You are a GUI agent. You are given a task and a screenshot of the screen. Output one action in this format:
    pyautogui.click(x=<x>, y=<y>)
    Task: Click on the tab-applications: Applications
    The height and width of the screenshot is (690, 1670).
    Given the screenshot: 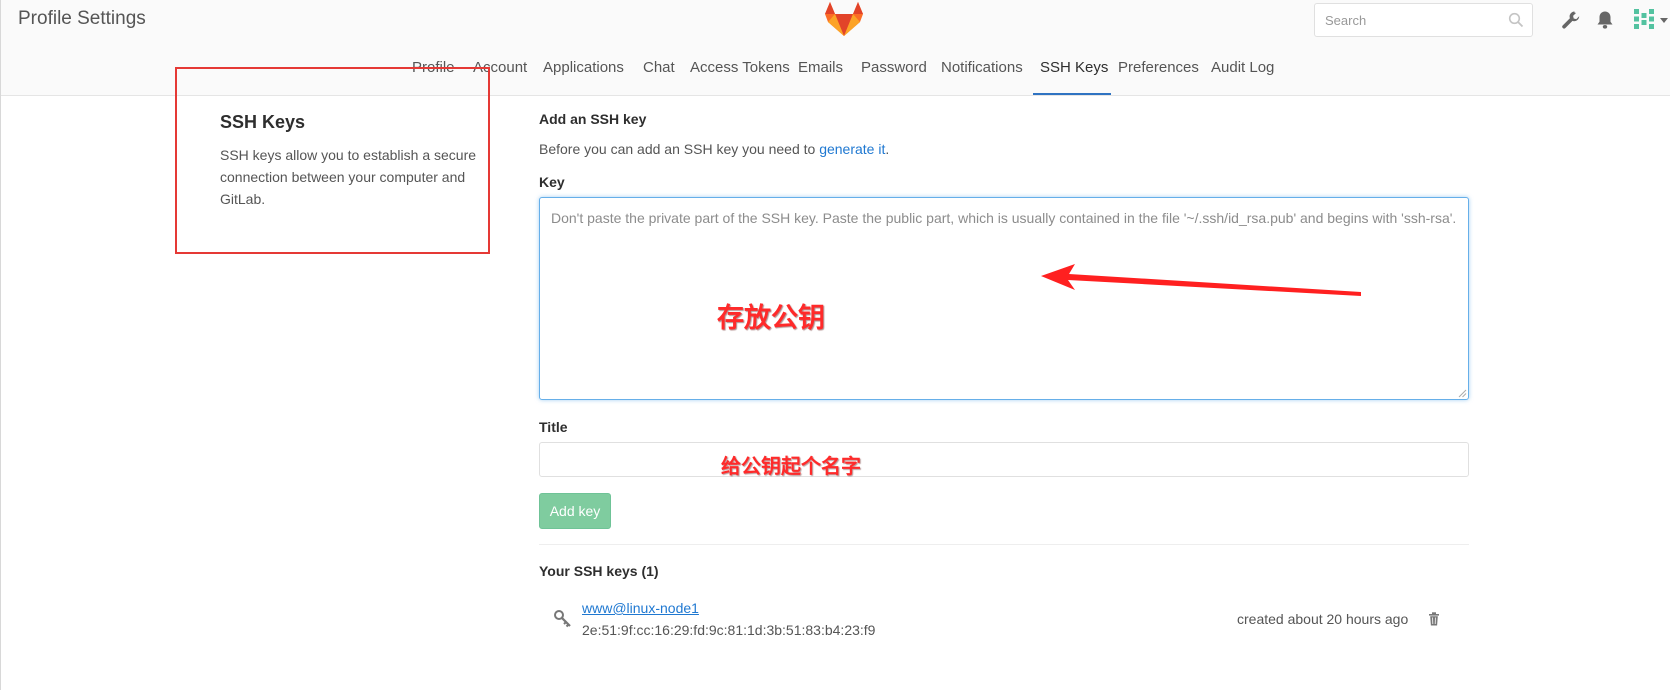 What is the action you would take?
    pyautogui.click(x=583, y=76)
    